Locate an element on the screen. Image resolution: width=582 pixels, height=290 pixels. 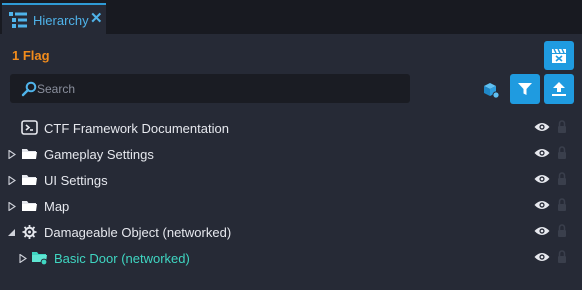
script-icon is located at coordinates (29, 127).